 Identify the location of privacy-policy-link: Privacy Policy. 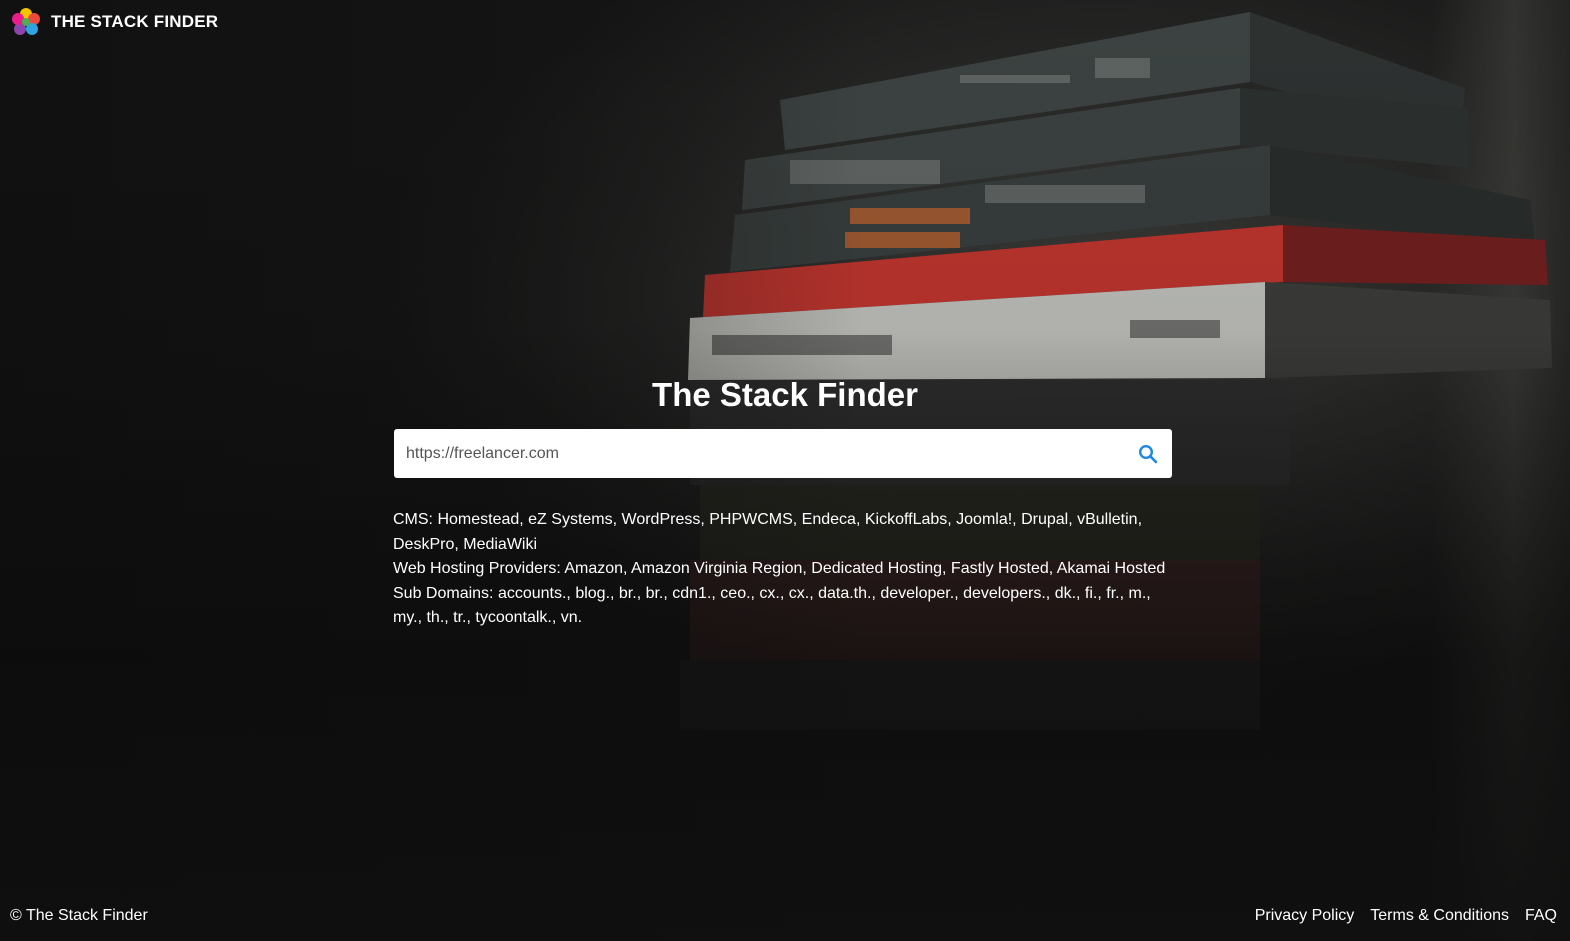
(1305, 916).